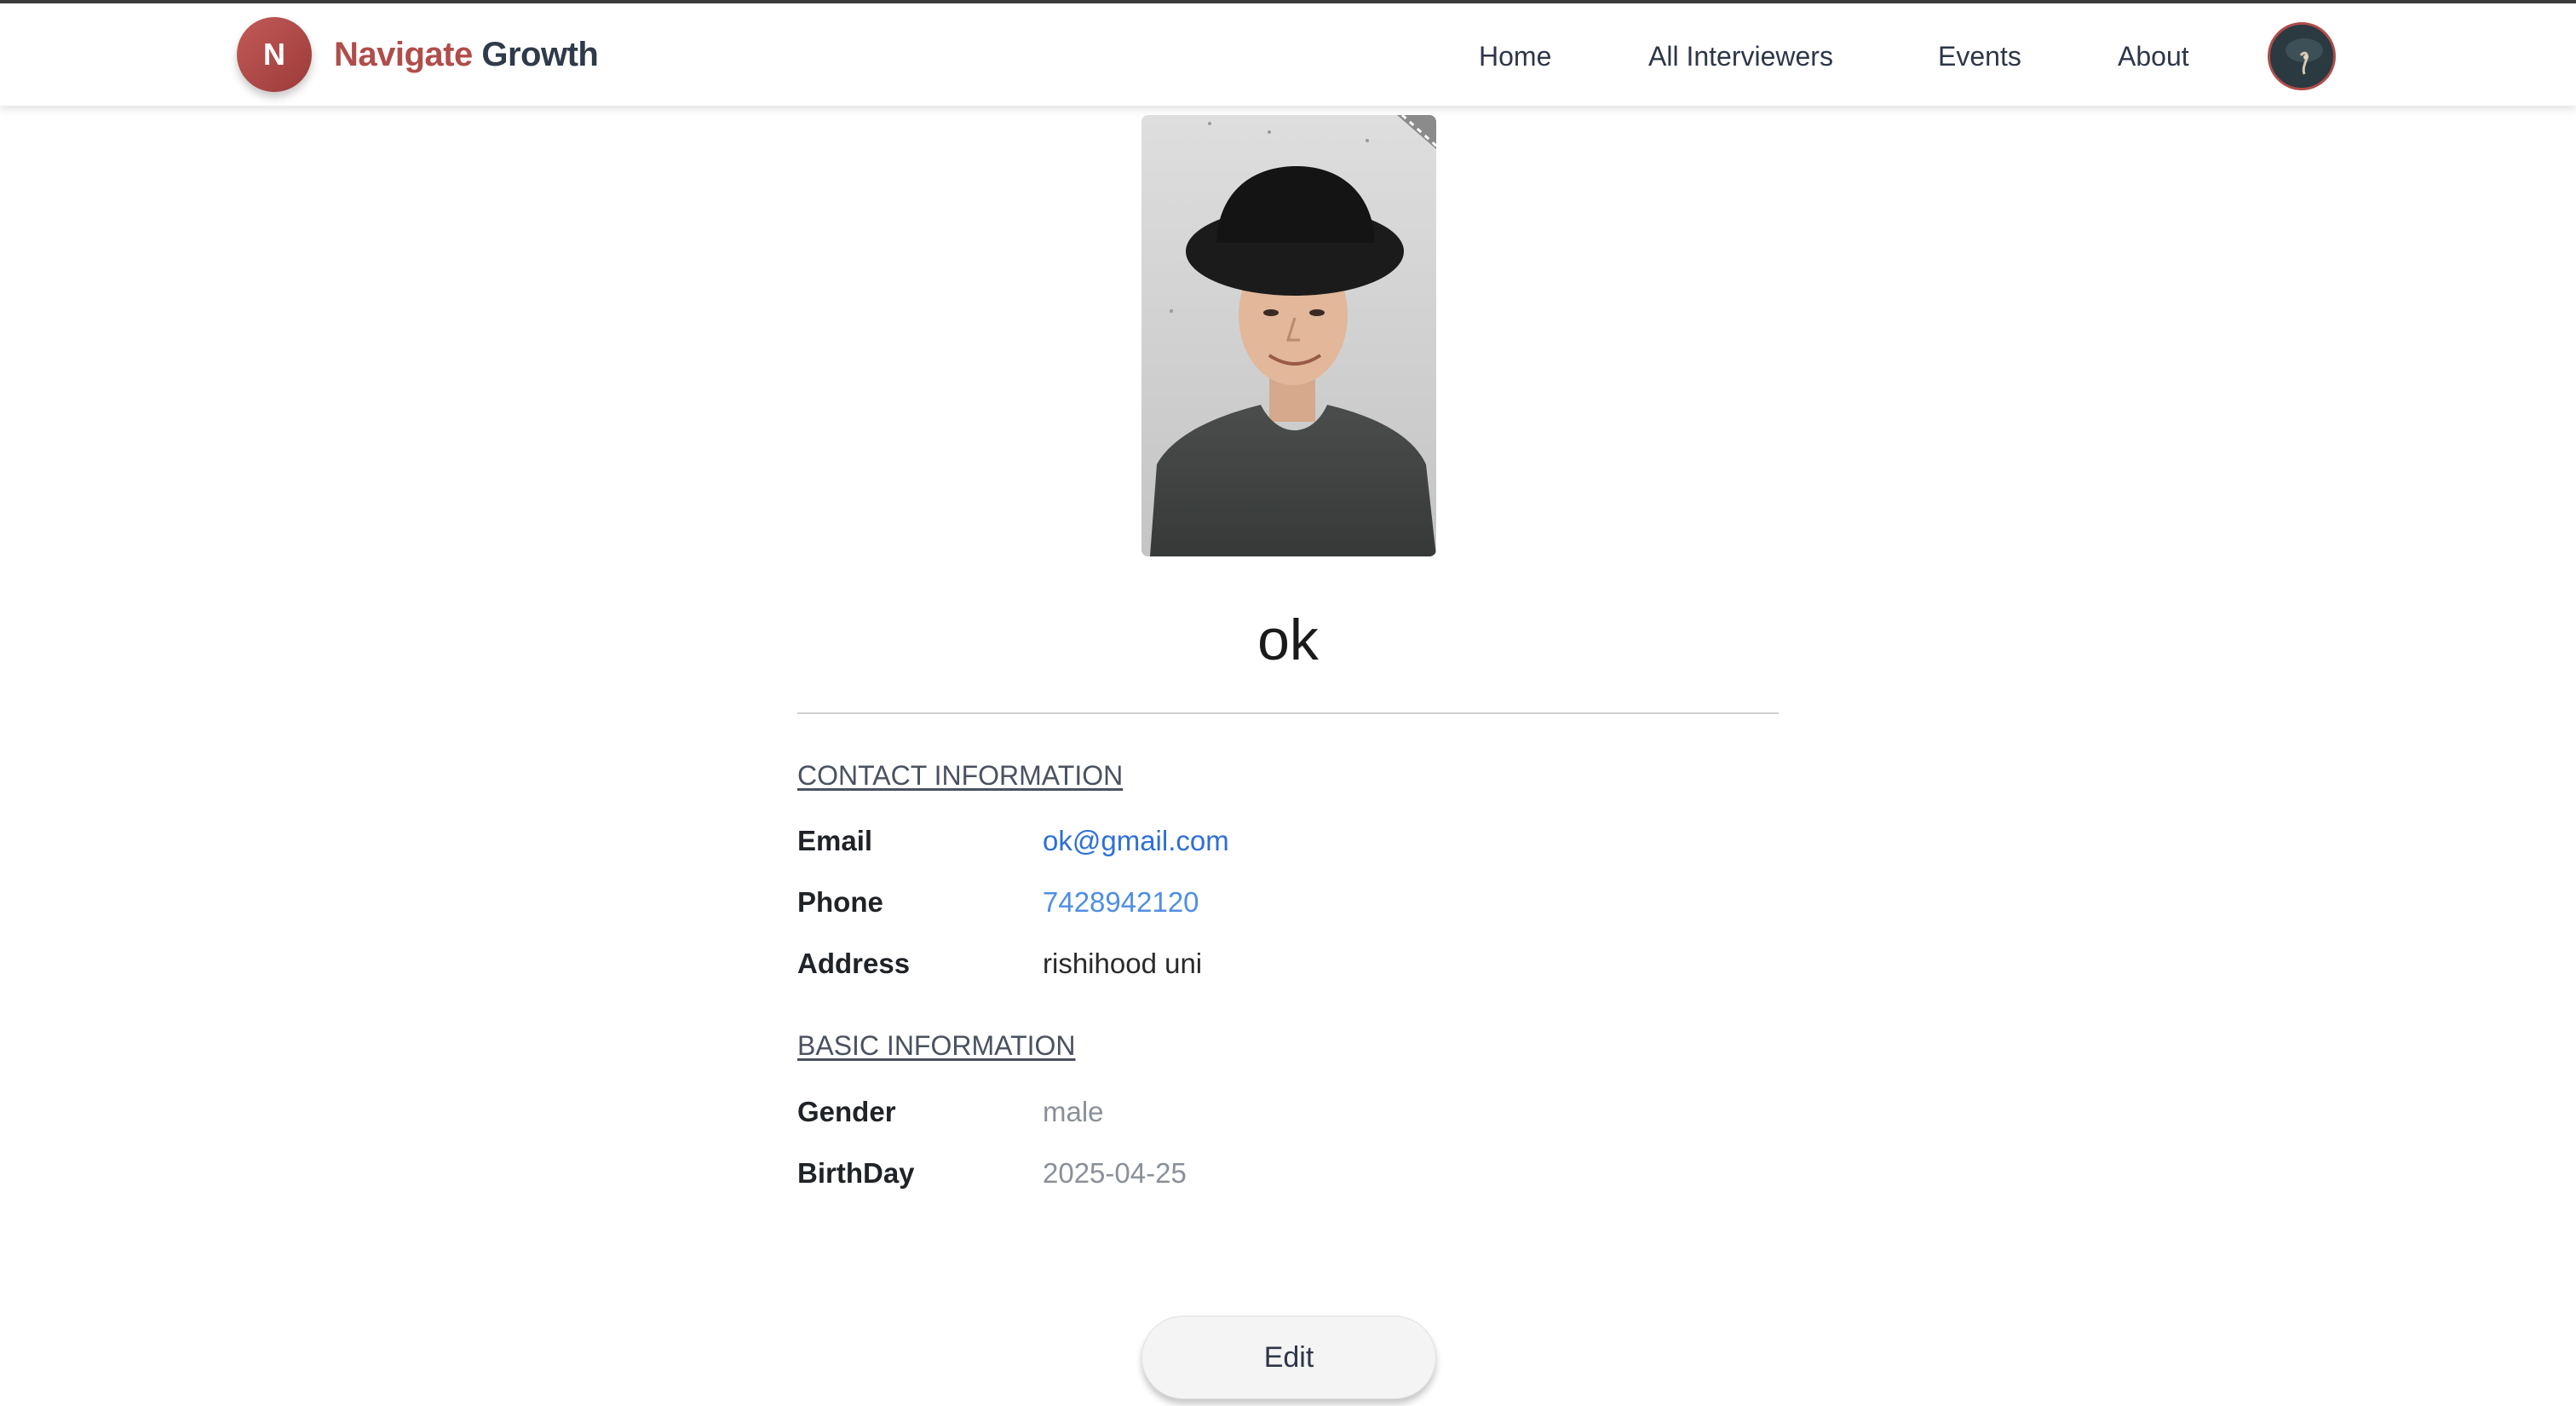 The height and width of the screenshot is (1406, 2576). I want to click on phone-label: Phone, so click(840, 902).